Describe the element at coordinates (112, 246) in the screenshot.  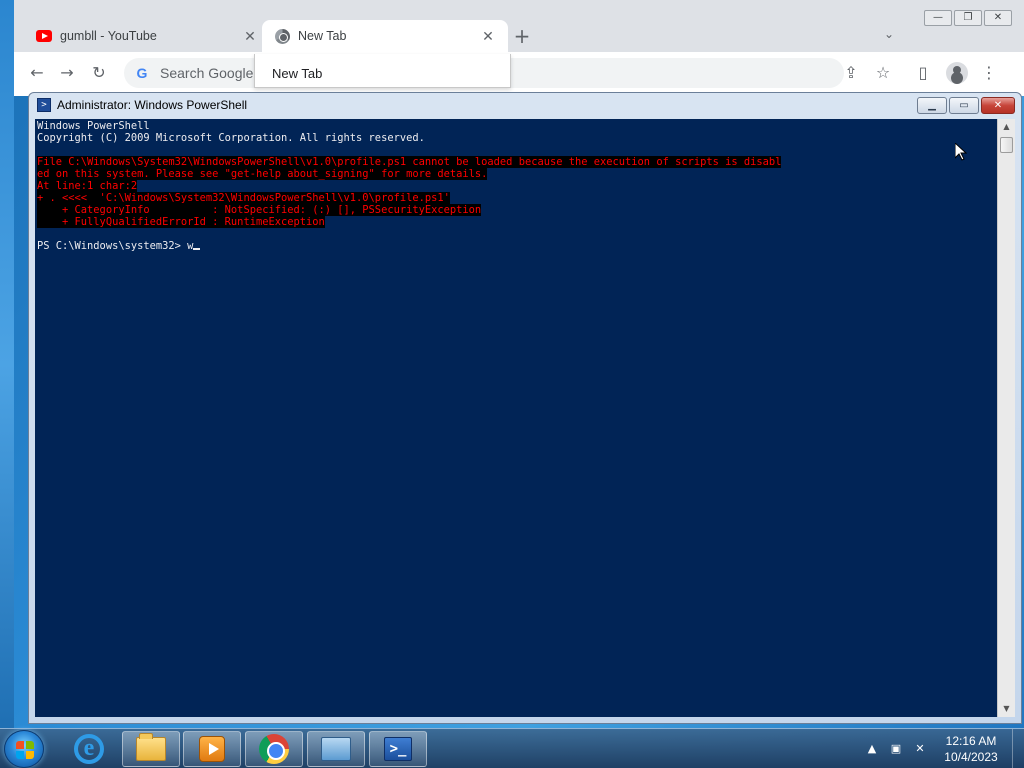
I see `prompt: PS C:\Windows\system32>` at that location.